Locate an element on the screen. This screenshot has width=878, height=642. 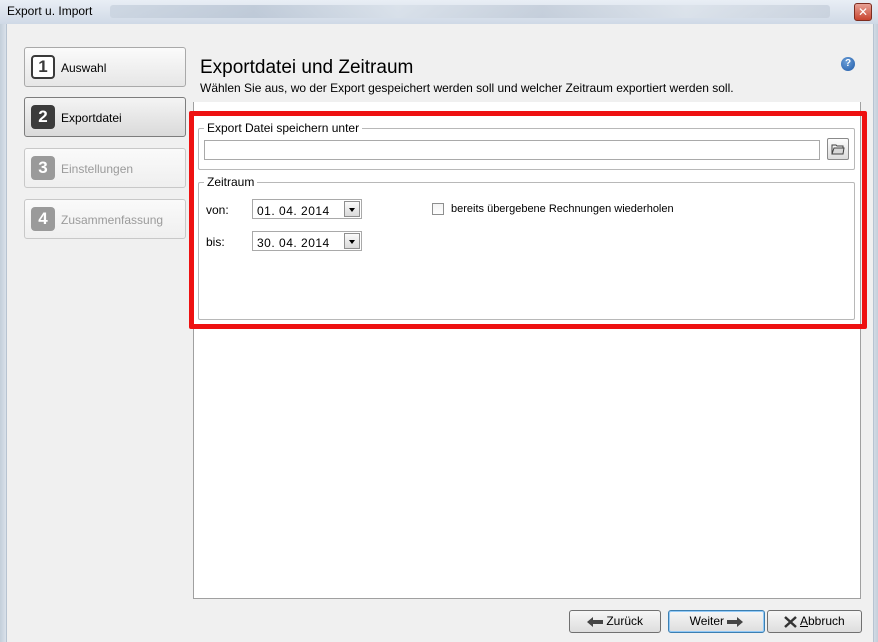
back-button-label: Zurück is located at coordinates (625, 621).